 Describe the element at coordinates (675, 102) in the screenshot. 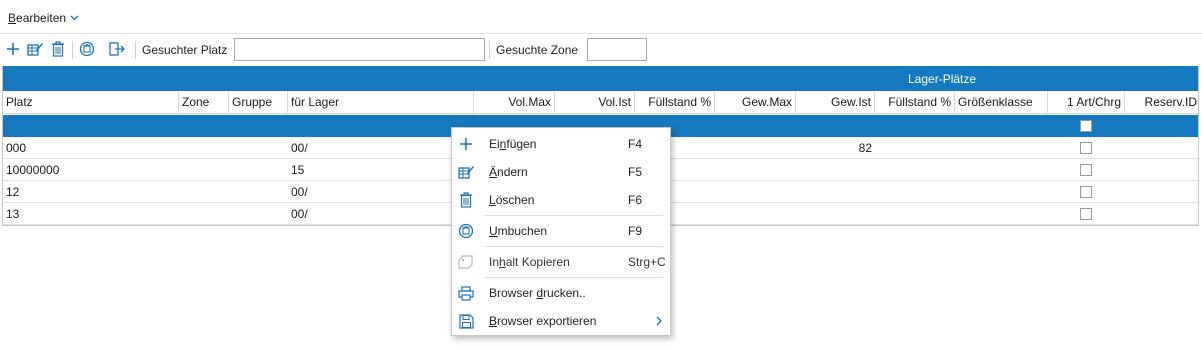

I see `column-header-fuellstand-vol: Füllstand %` at that location.